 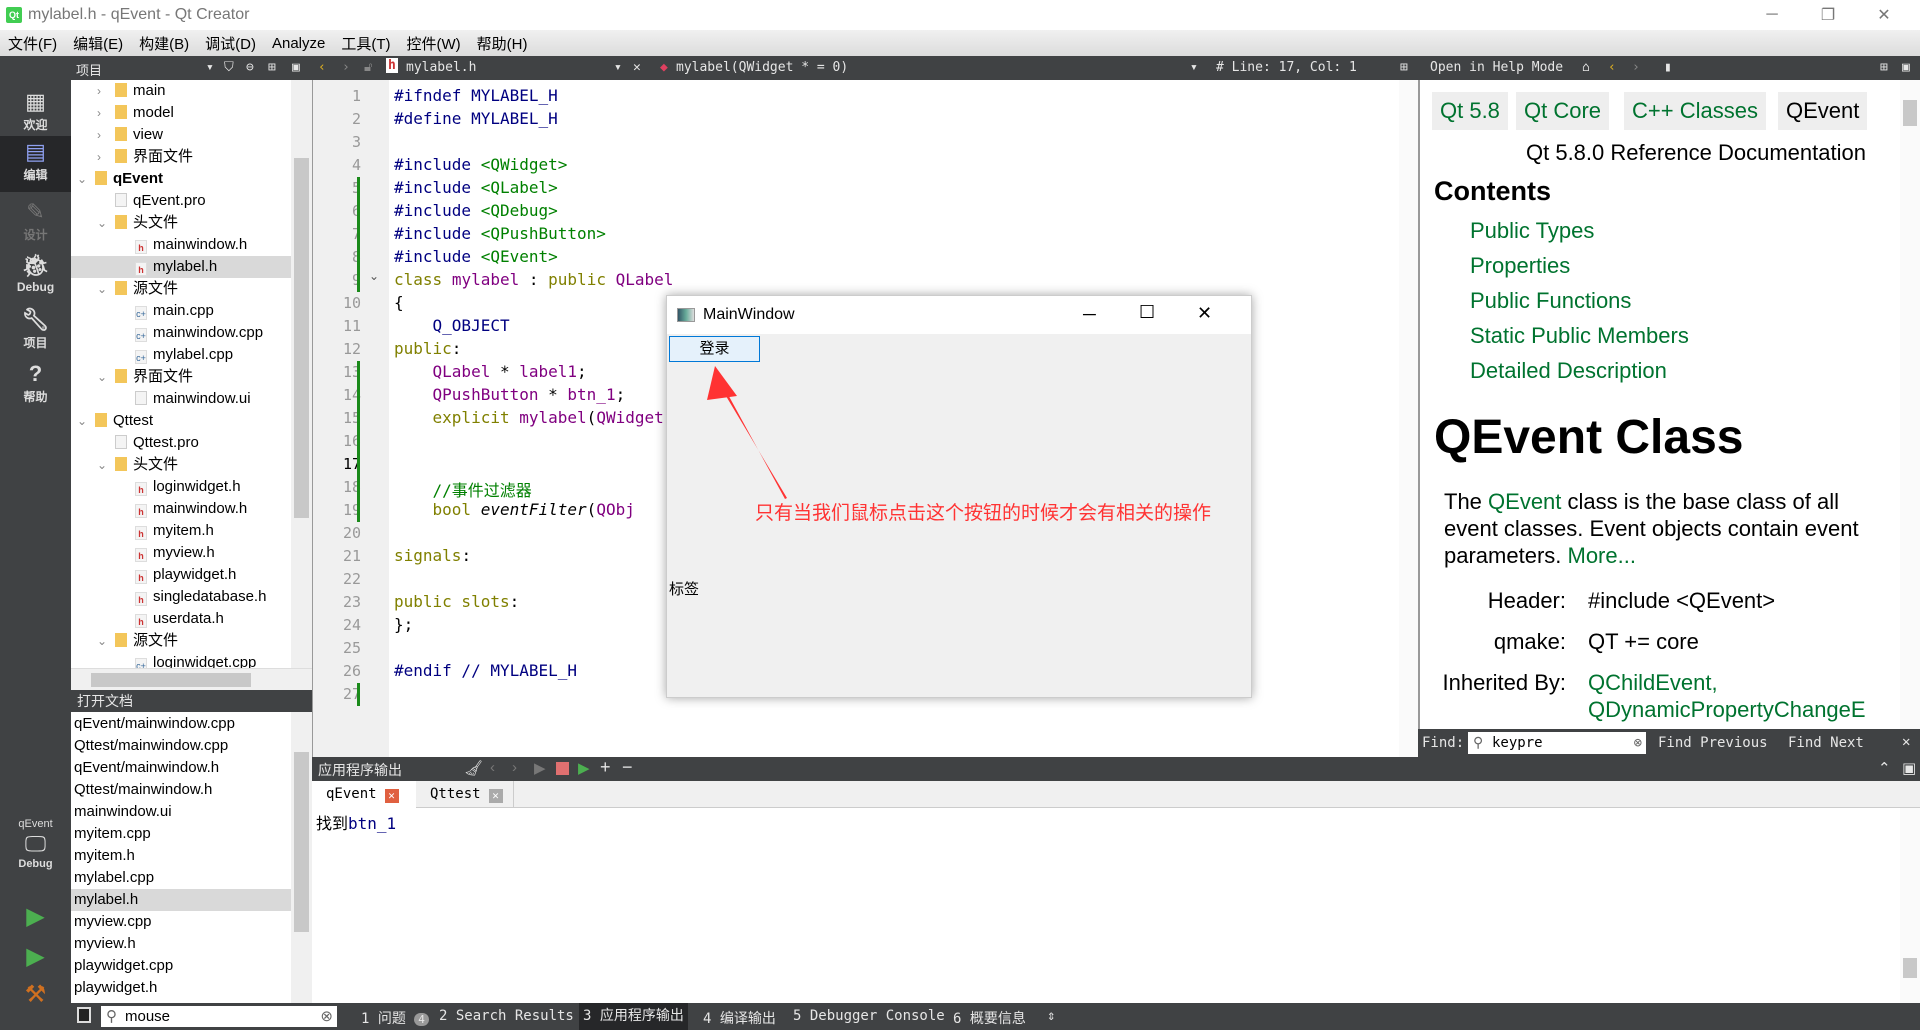 I want to click on cursor-position: # Line: 17, Col: 1, so click(x=1286, y=67).